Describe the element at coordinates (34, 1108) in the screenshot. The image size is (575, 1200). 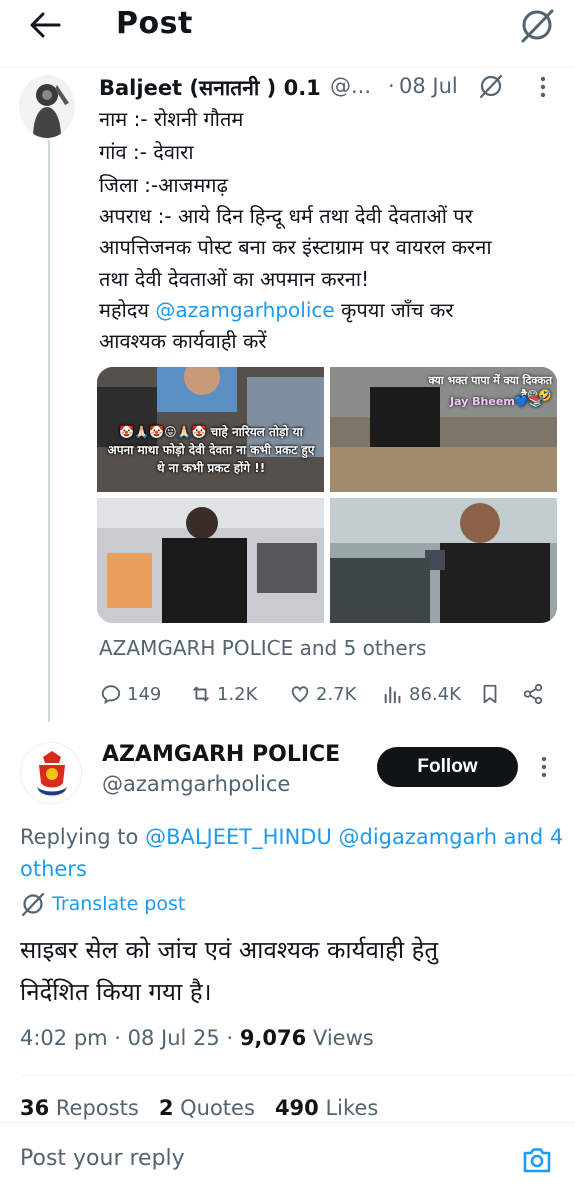
I see `reposts-count: 36` at that location.